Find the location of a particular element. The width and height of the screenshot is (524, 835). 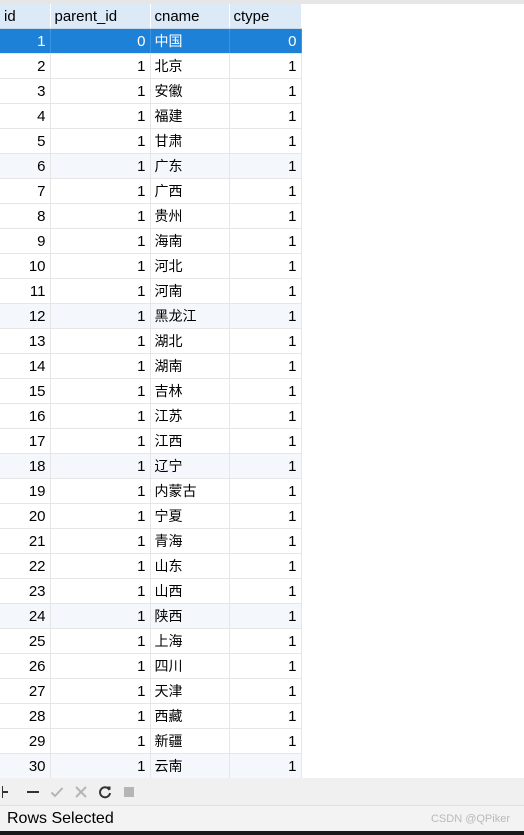

cell-cname: 湖南 is located at coordinates (190, 366).